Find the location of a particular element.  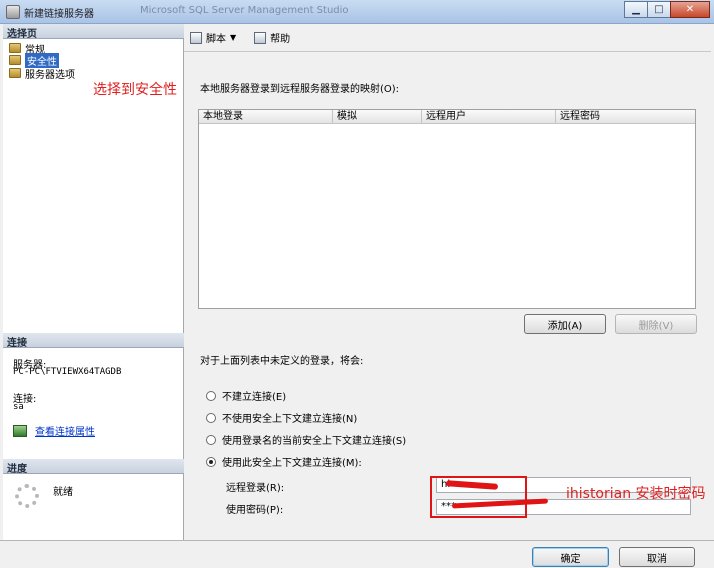

select-page-header: 选择页 is located at coordinates (93, 32).